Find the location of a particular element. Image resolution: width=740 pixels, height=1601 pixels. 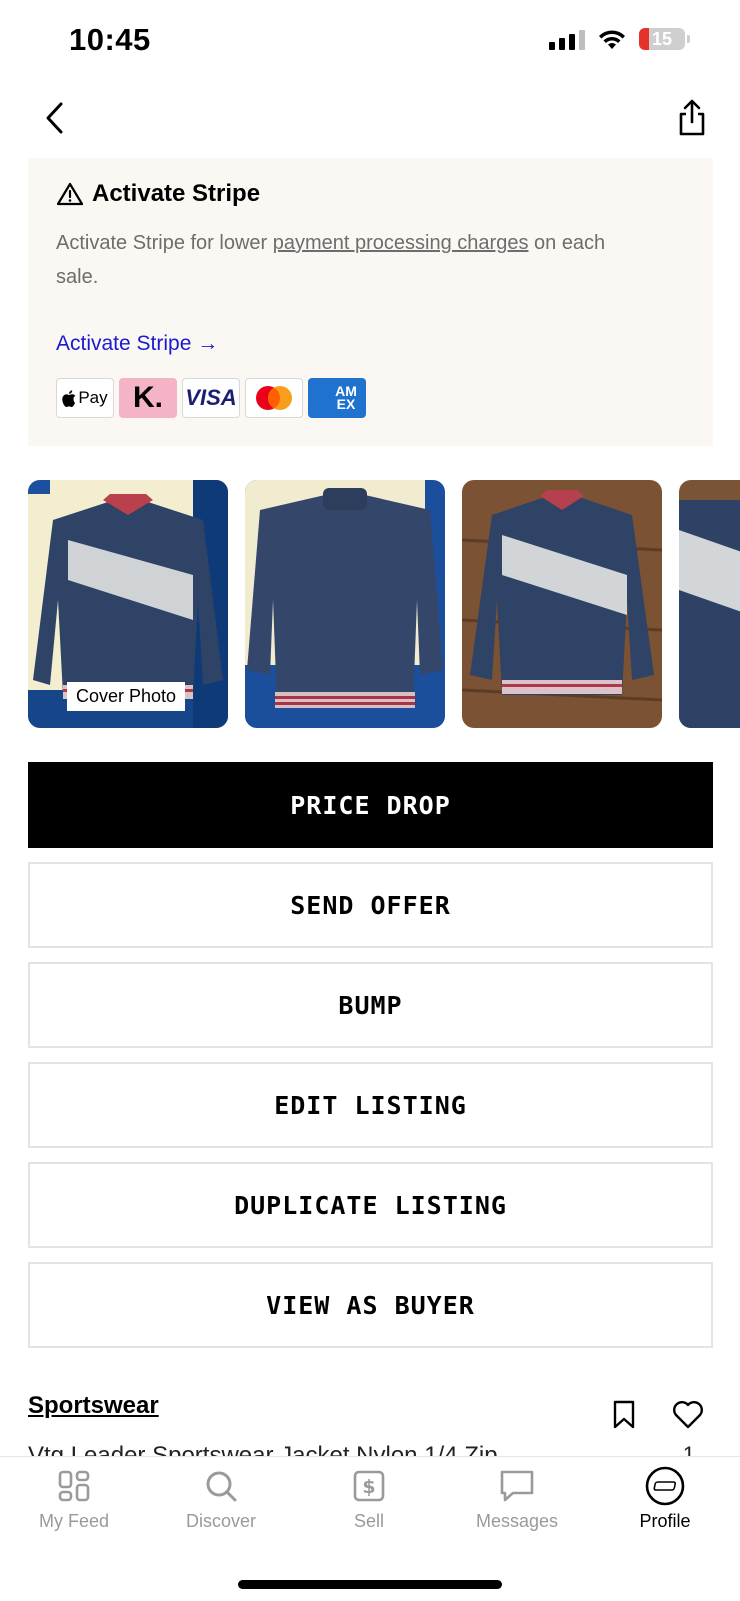

stripe-title: Activate Stripe is located at coordinates (158, 194).